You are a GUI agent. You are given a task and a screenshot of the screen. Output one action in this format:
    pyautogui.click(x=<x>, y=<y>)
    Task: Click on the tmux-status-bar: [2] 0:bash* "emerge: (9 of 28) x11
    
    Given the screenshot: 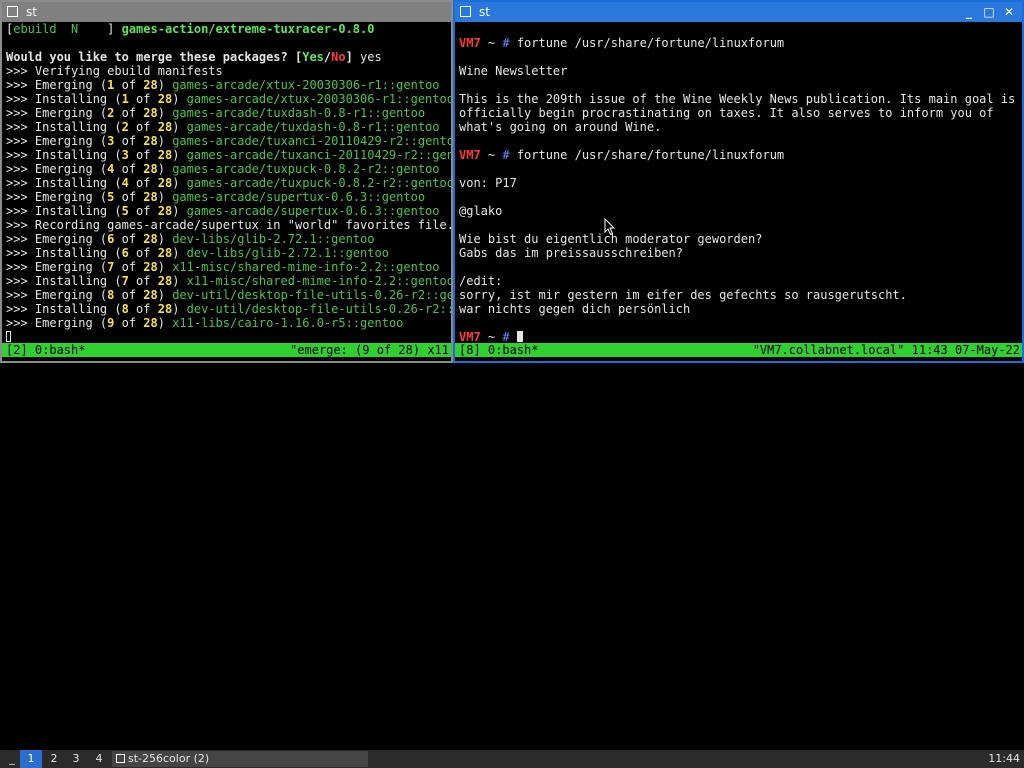 What is the action you would take?
    pyautogui.click(x=226, y=350)
    